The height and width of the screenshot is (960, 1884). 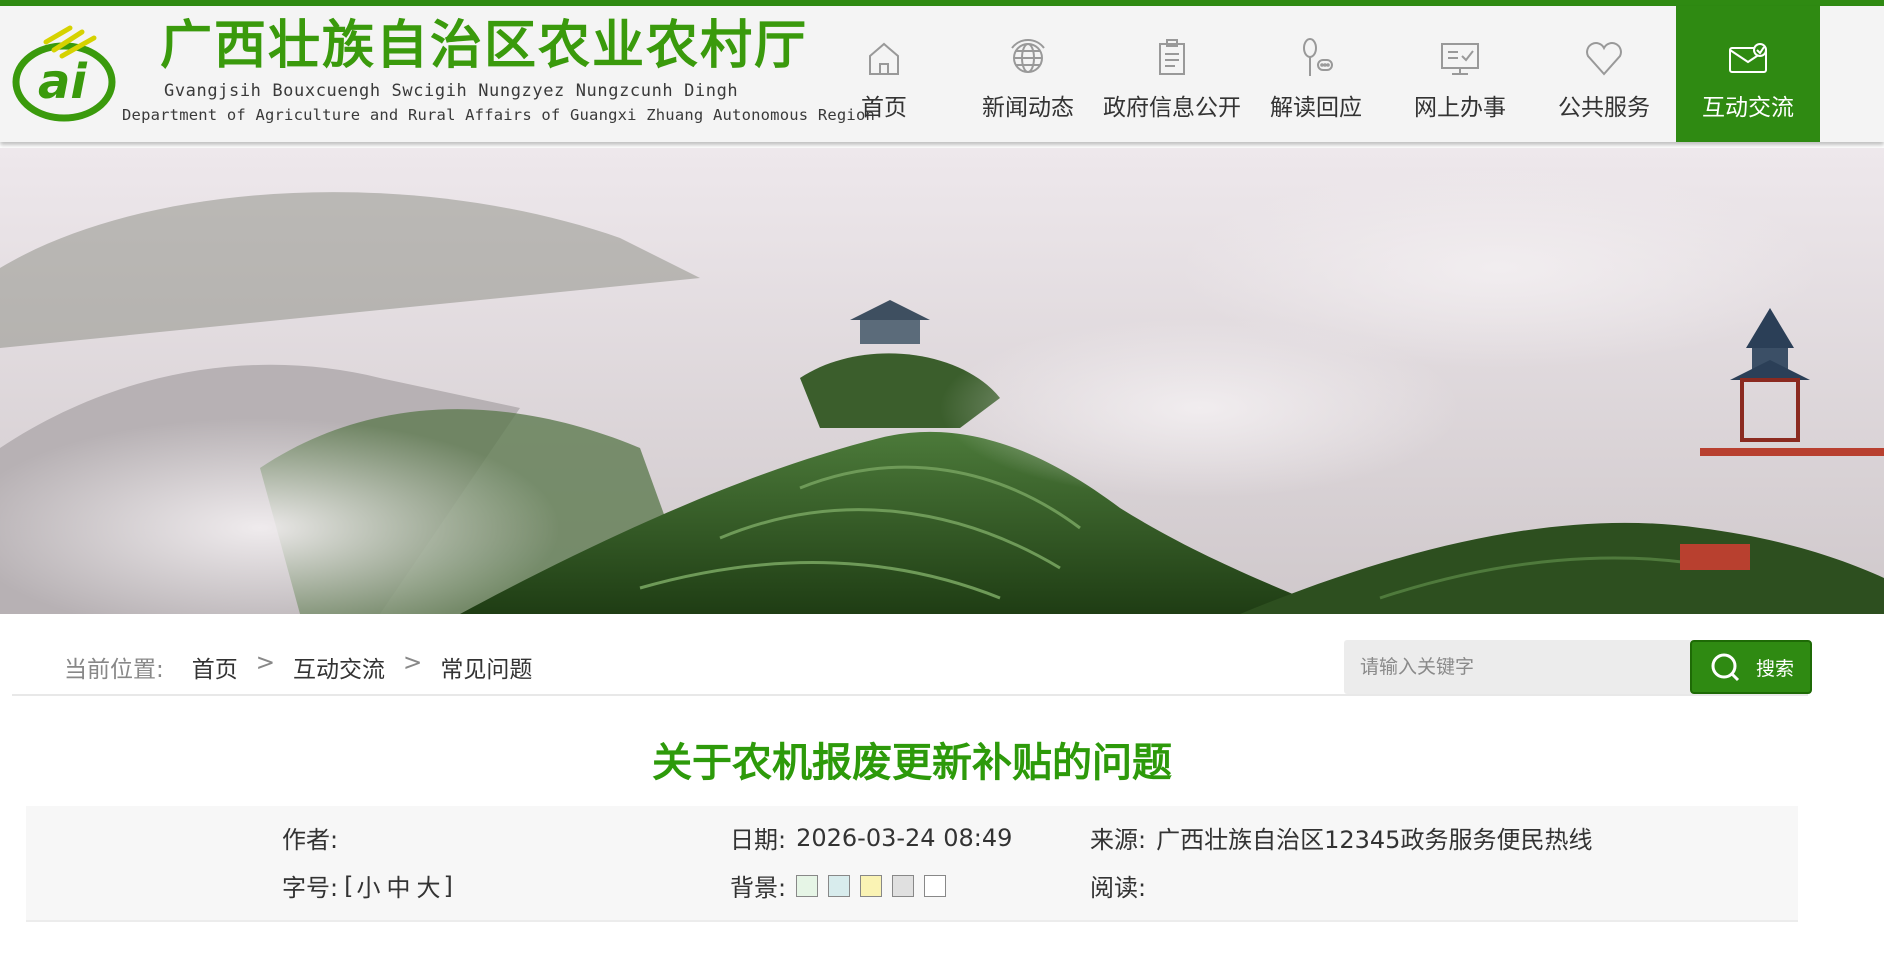 What do you see at coordinates (871, 885) in the screenshot?
I see `background-swatch-yellow` at bounding box center [871, 885].